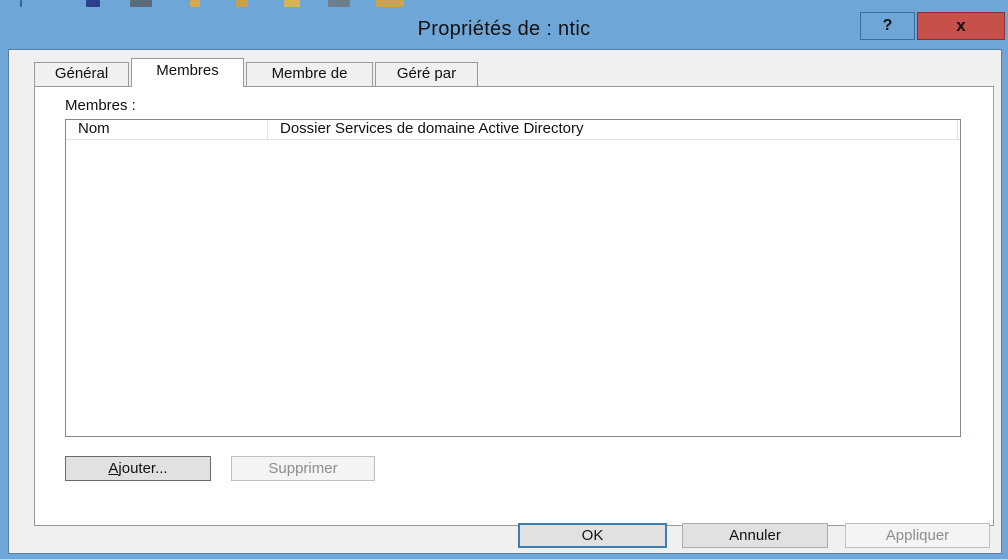 The height and width of the screenshot is (559, 1008). What do you see at coordinates (240, 6) in the screenshot?
I see `background-taskbar-strip` at bounding box center [240, 6].